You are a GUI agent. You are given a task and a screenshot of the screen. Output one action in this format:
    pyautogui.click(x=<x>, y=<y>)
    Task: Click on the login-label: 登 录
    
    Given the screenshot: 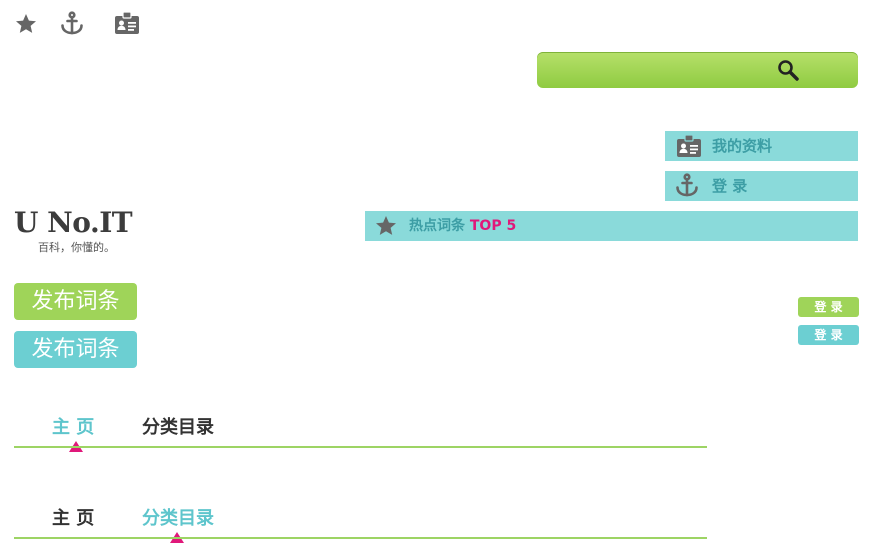 What is the action you would take?
    pyautogui.click(x=730, y=186)
    